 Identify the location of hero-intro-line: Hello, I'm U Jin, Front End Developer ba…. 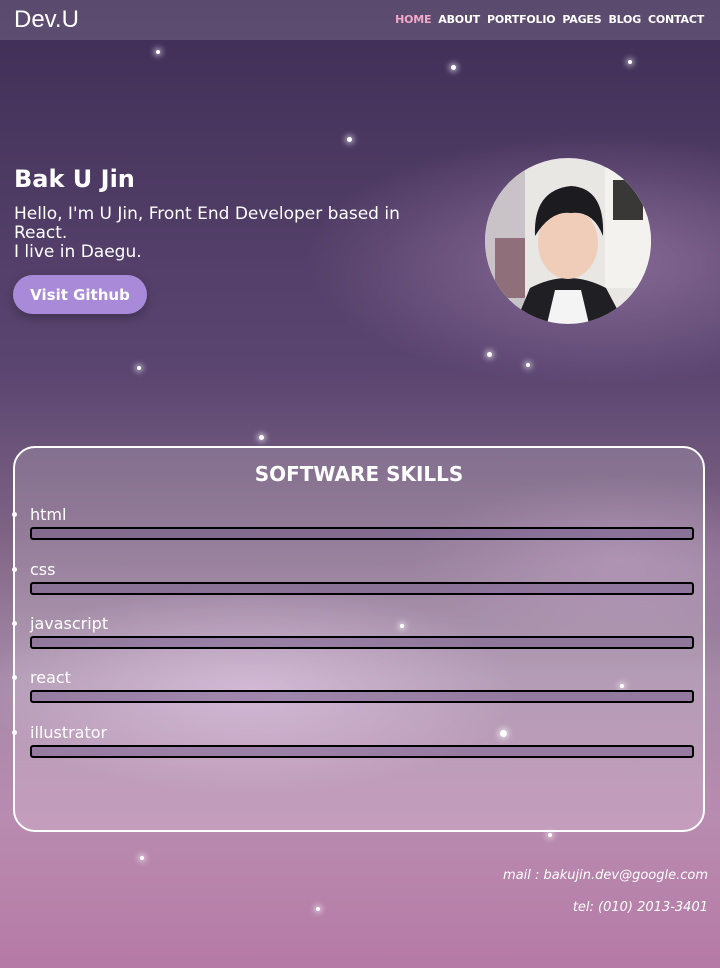
(207, 223).